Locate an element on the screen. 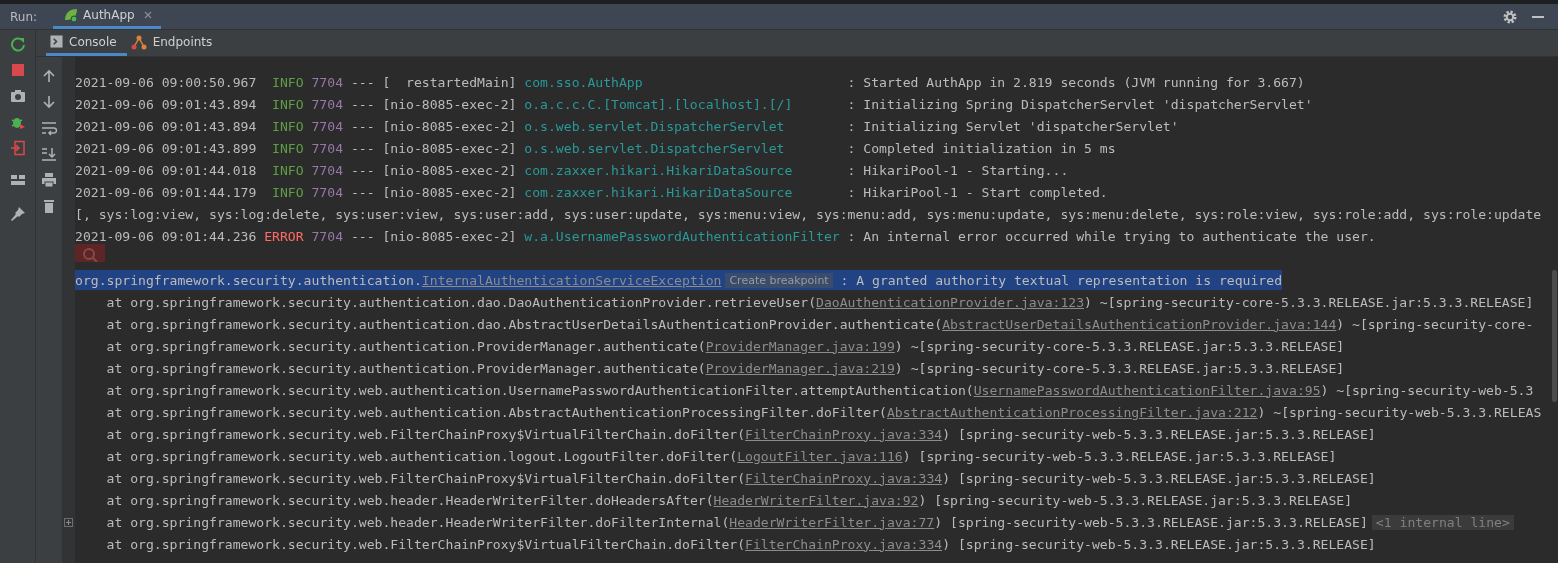 The height and width of the screenshot is (563, 1558). stack-frame-text: at org.springframework.security.authentication.dao.DaoAuthenticationProvider.retrieveUser( is located at coordinates (461, 302).